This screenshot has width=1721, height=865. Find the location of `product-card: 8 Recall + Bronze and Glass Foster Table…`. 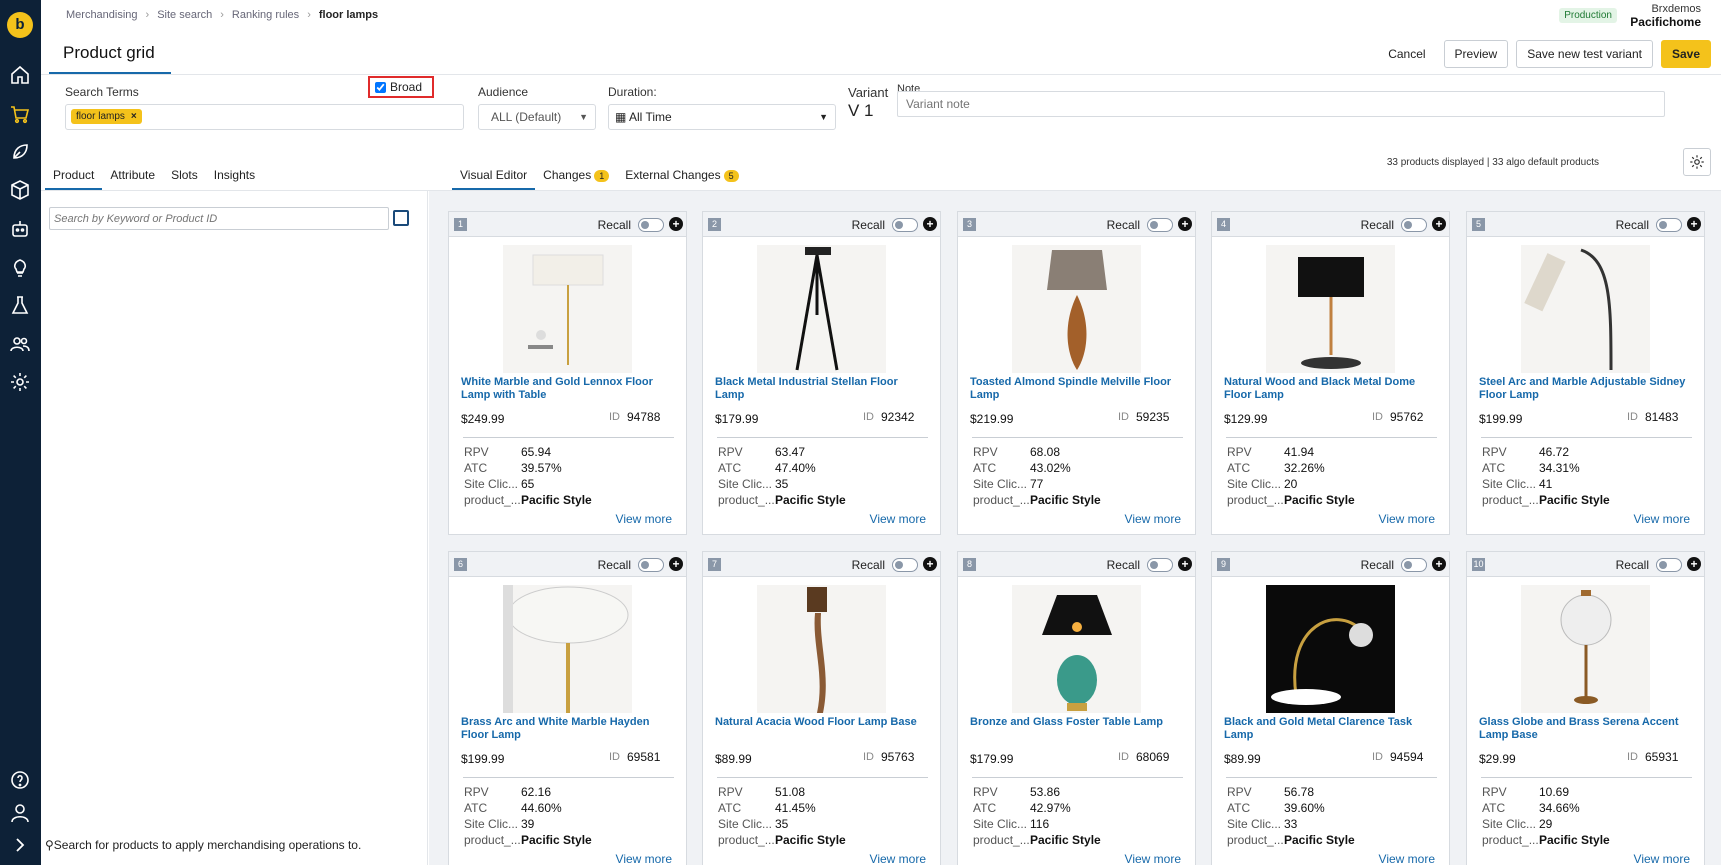

product-card: 8 Recall + Bronze and Glass Foster Table… is located at coordinates (1076, 708).